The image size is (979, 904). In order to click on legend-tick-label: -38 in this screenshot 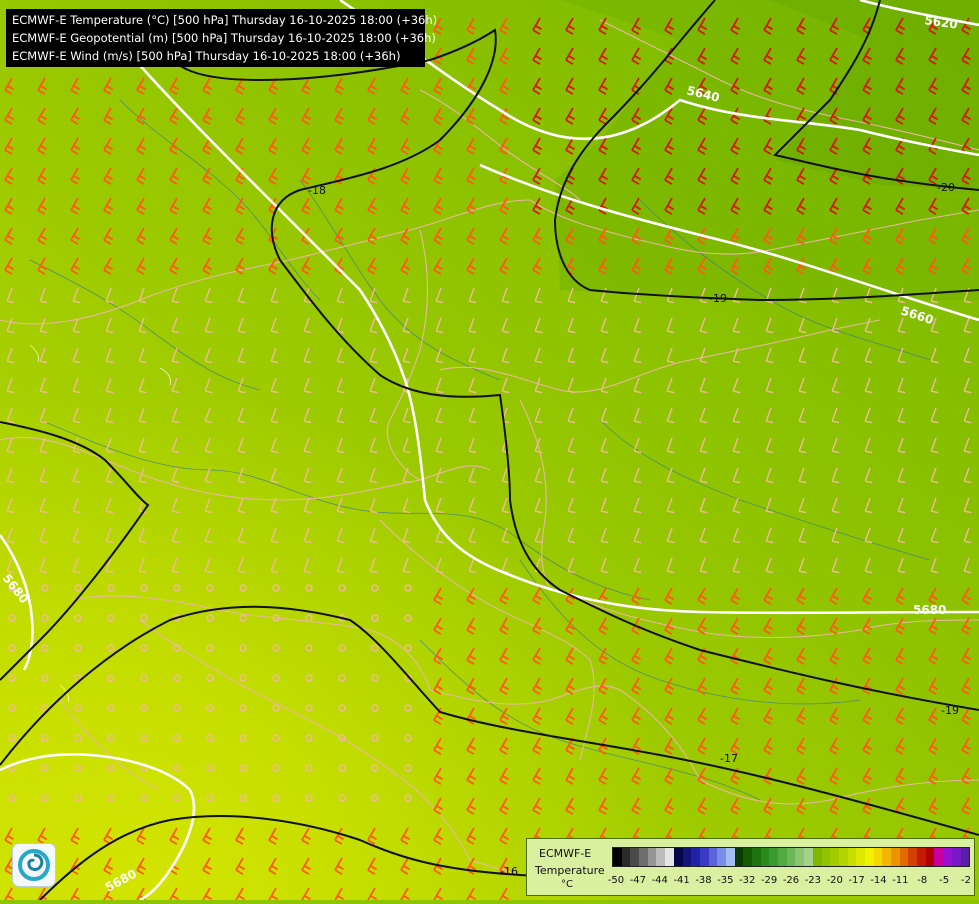, I will do `click(703, 880)`.